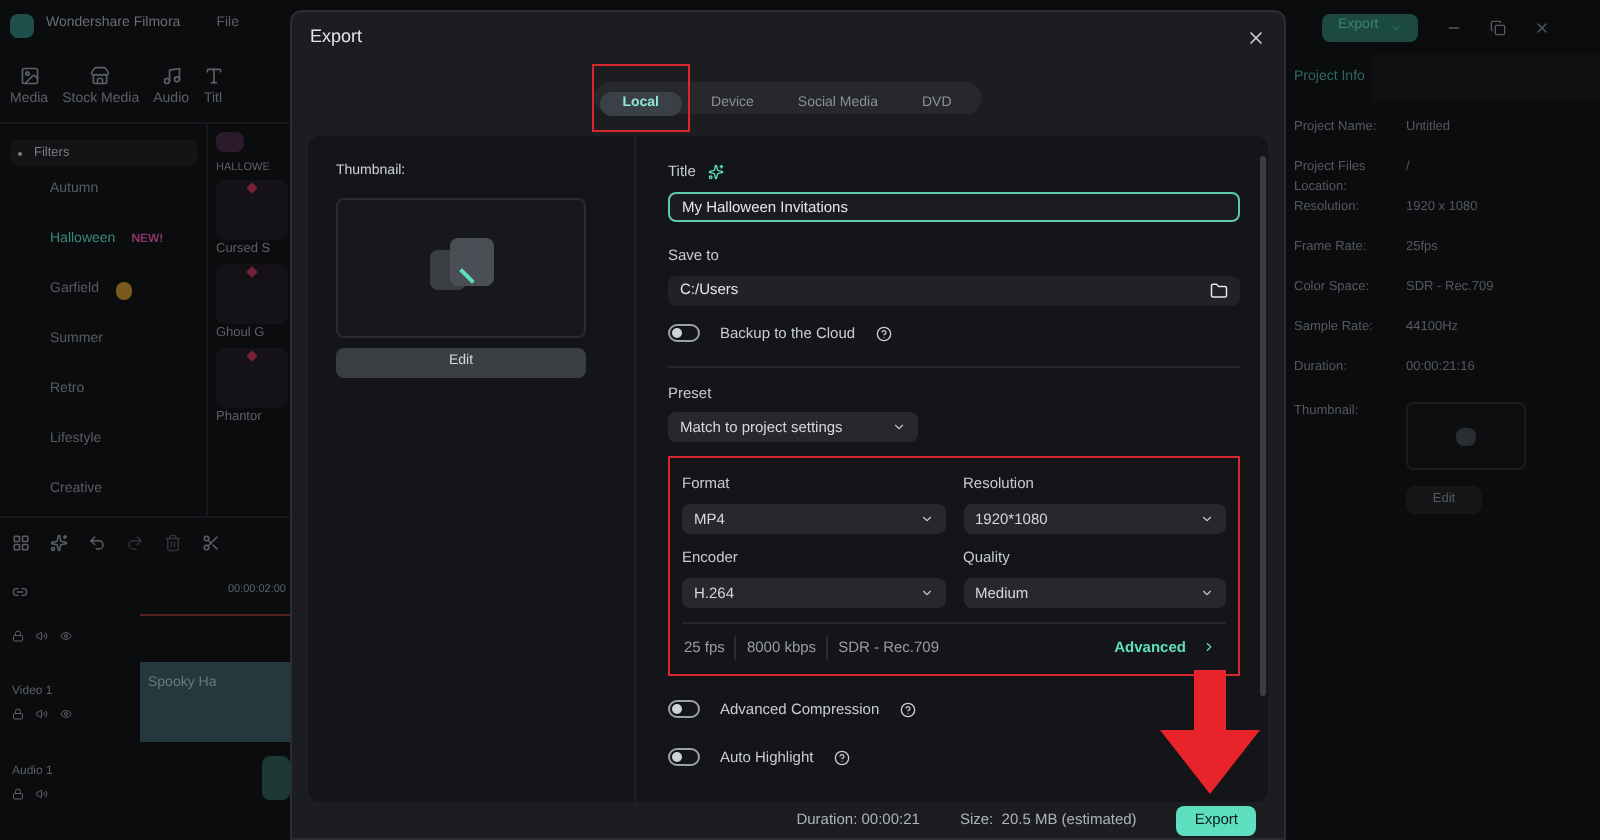 This screenshot has height=840, width=1600. What do you see at coordinates (715, 171) in the screenshot?
I see `ai-pen-icon` at bounding box center [715, 171].